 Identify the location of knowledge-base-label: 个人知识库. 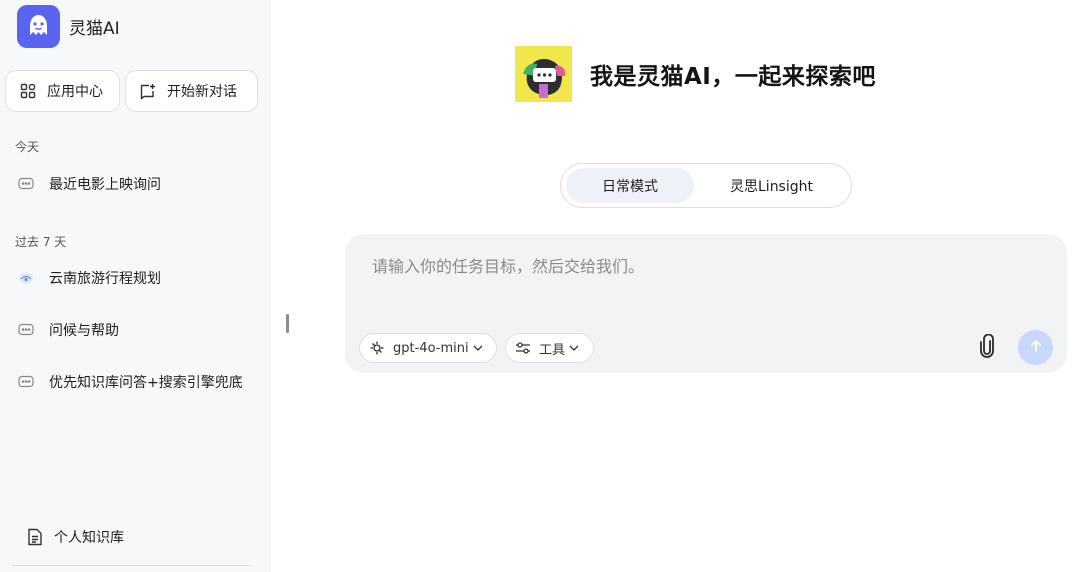
(89, 538).